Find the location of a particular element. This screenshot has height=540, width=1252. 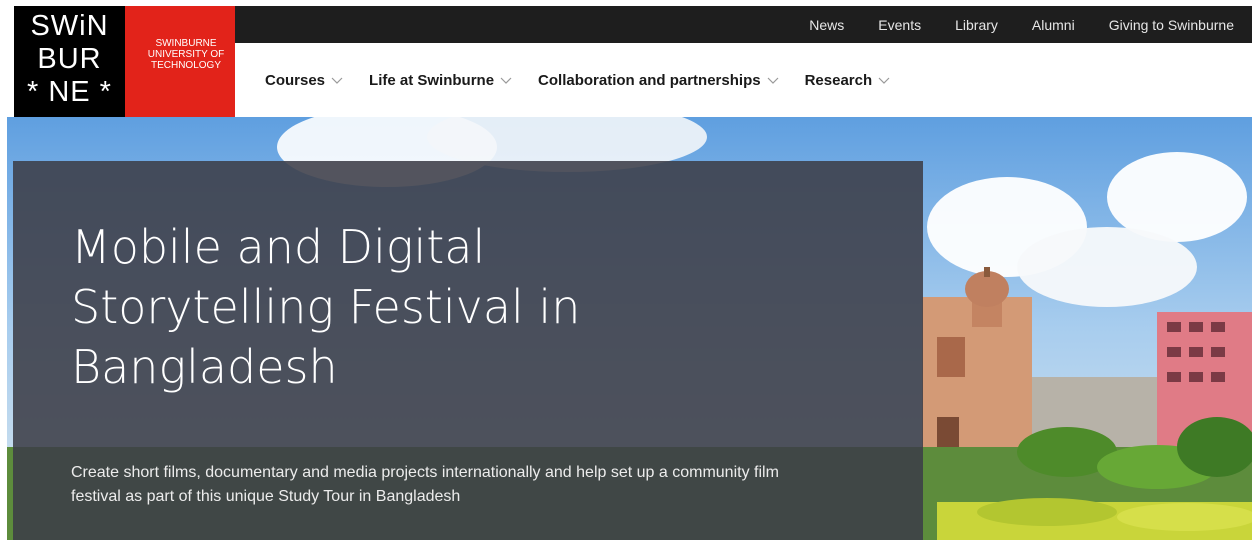

logo-line-3: * NE * is located at coordinates (69, 92).